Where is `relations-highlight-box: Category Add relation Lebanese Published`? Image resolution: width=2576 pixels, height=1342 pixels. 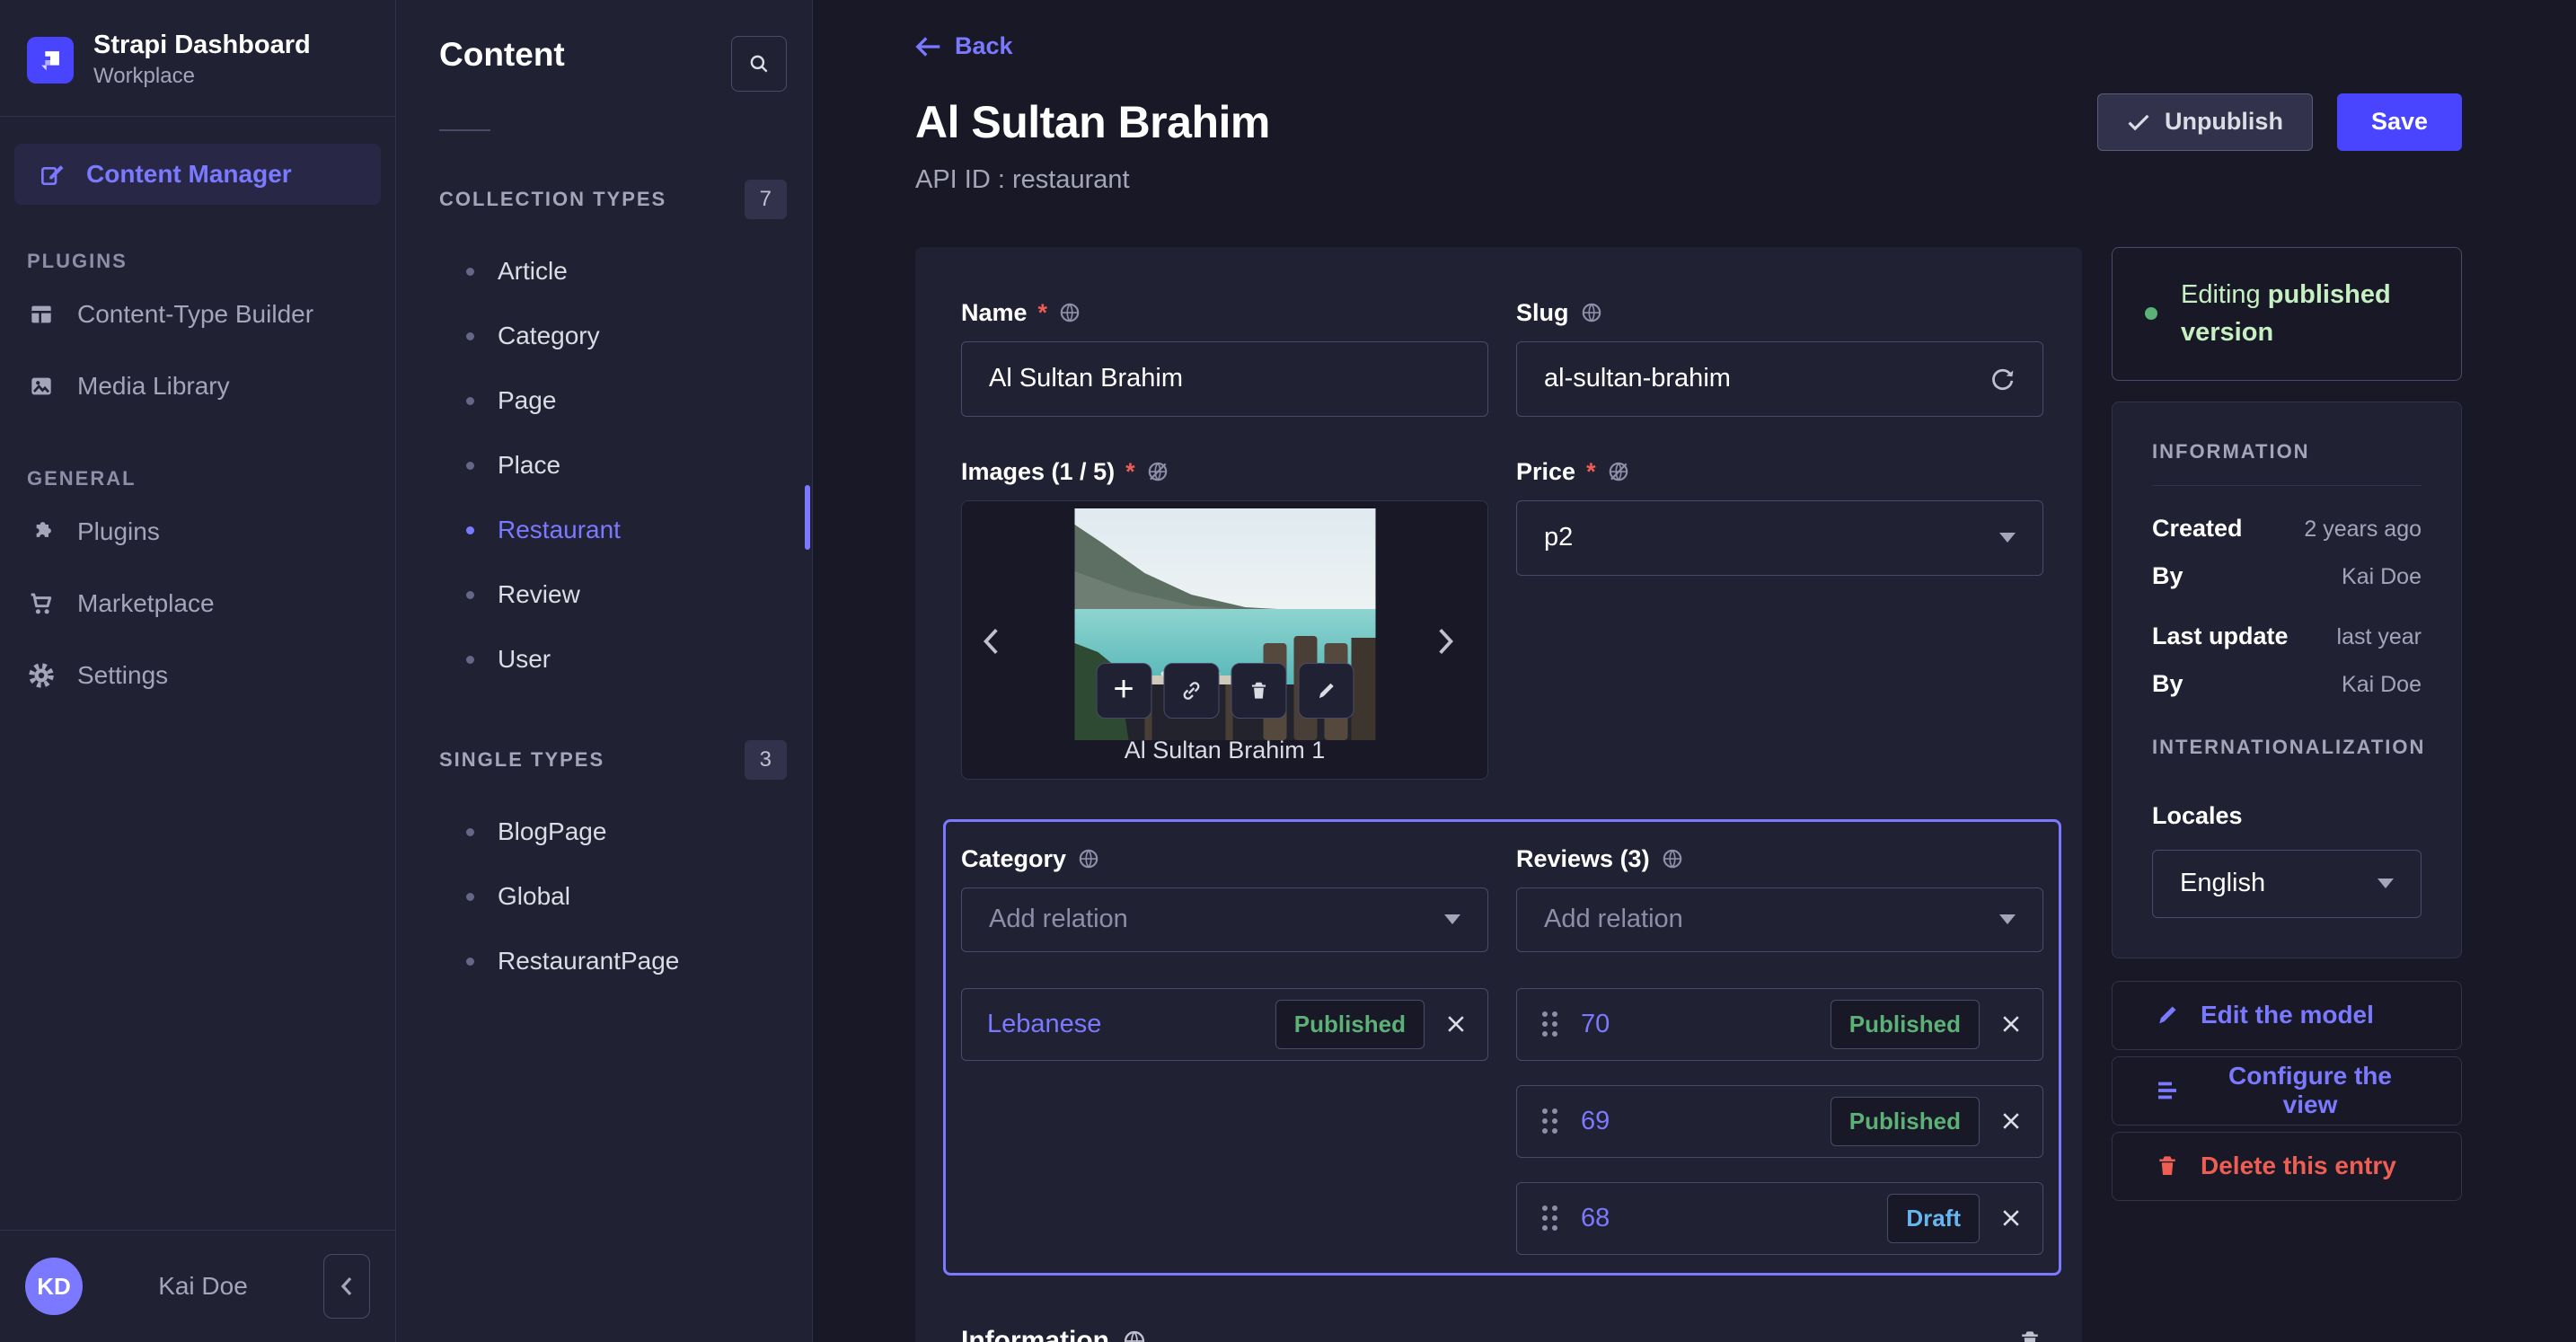
relations-highlight-box: Category Add relation Lebanese Published is located at coordinates (1502, 1047).